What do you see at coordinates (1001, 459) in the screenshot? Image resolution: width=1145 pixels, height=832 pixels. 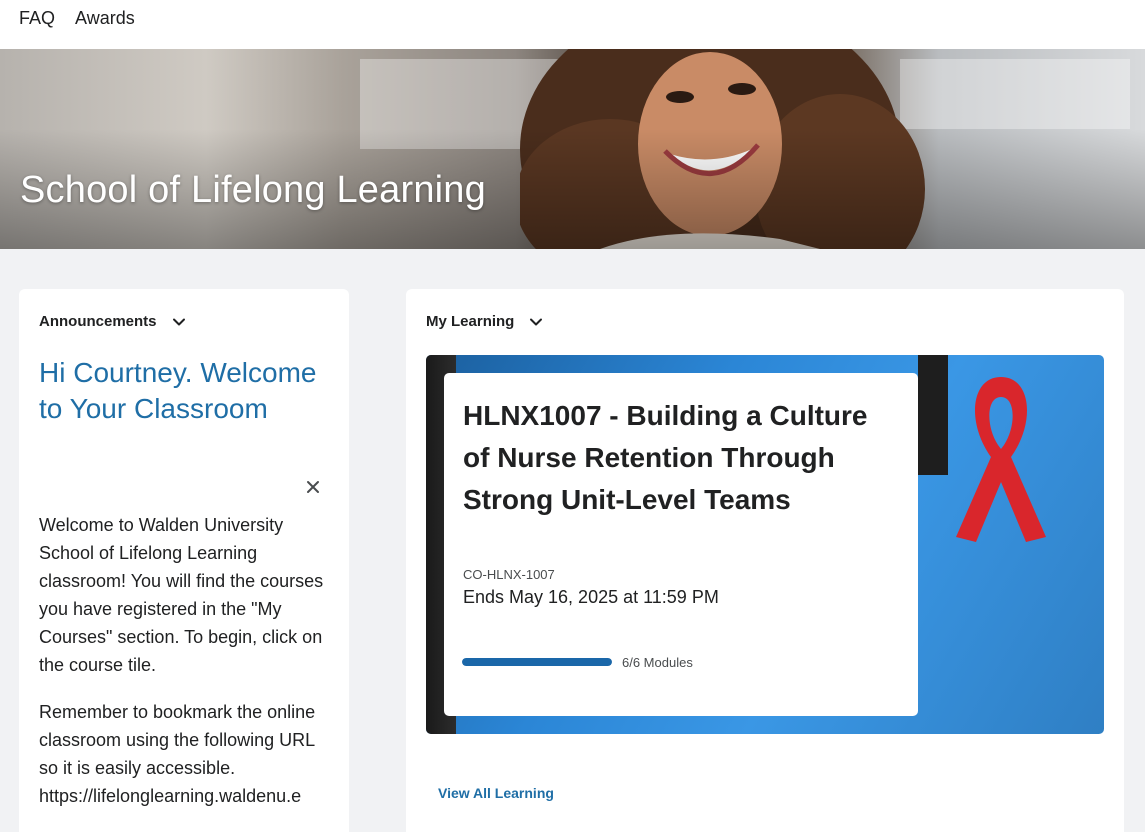 I see `awareness-ribbon-icon` at bounding box center [1001, 459].